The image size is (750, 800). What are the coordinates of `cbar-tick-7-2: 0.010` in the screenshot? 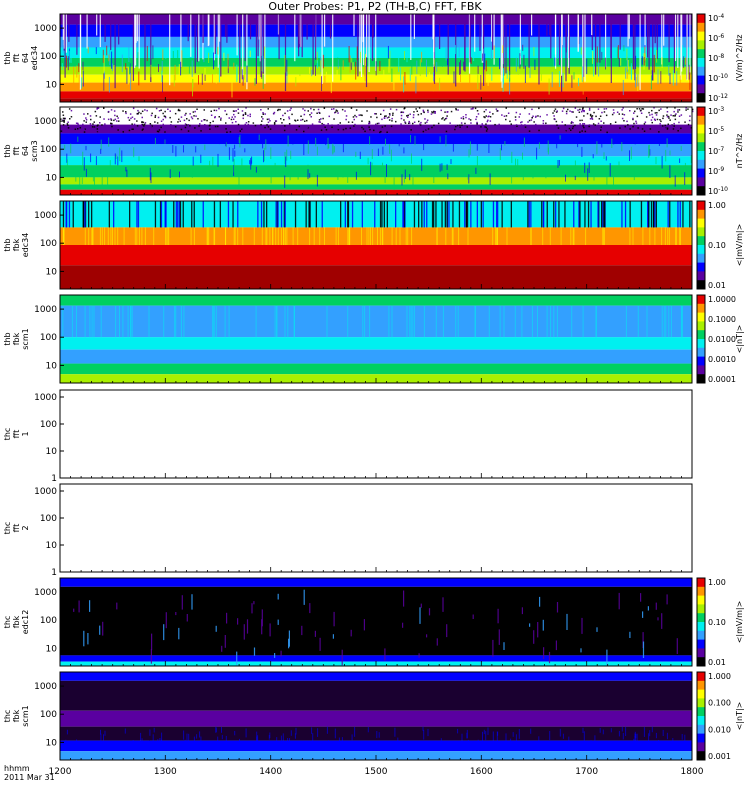 It's located at (719, 729).